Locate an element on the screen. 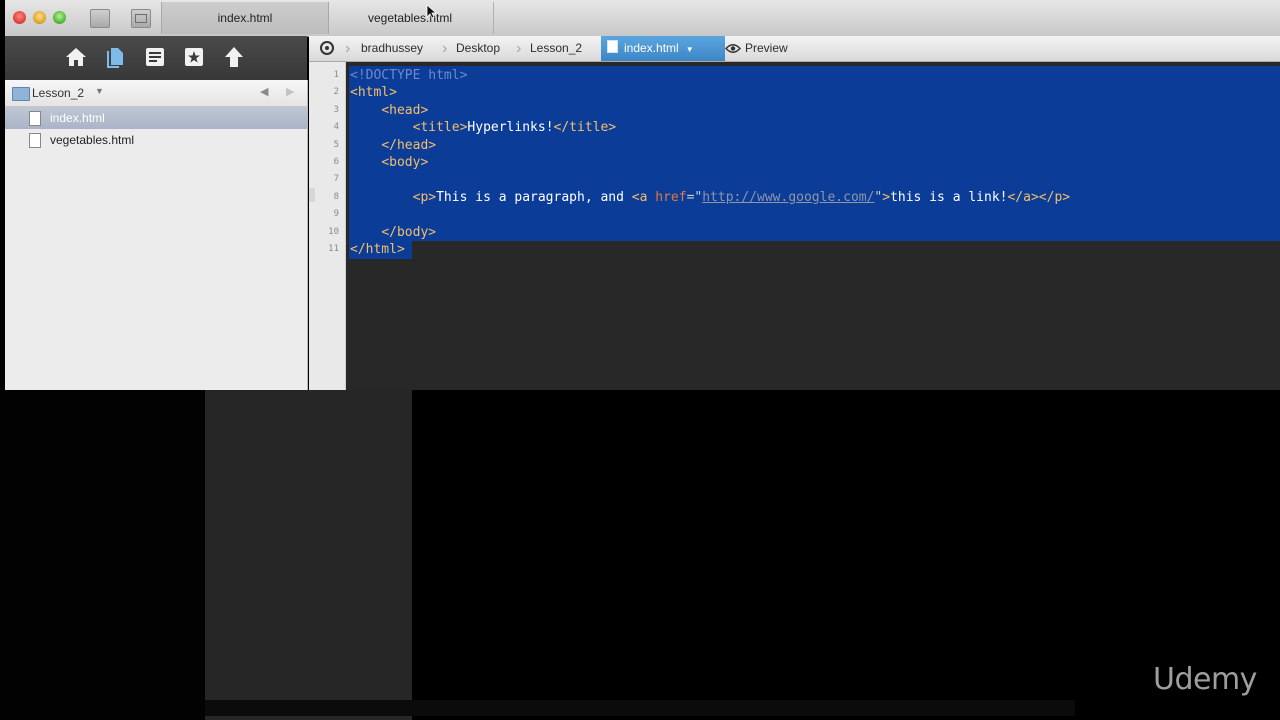 The height and width of the screenshot is (720, 1280). tab-vegetables-html: vegetables.html is located at coordinates (410, 18).